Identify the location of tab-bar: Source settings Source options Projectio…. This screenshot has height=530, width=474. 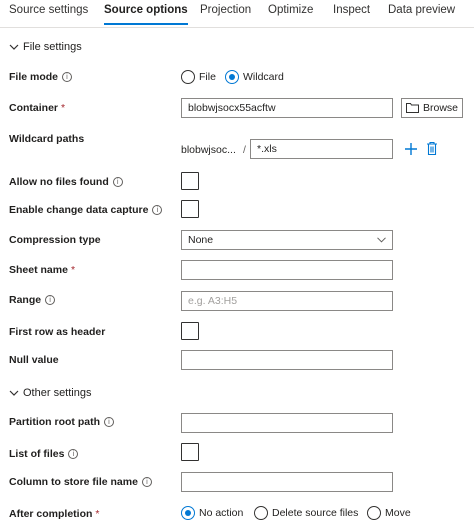
(237, 14).